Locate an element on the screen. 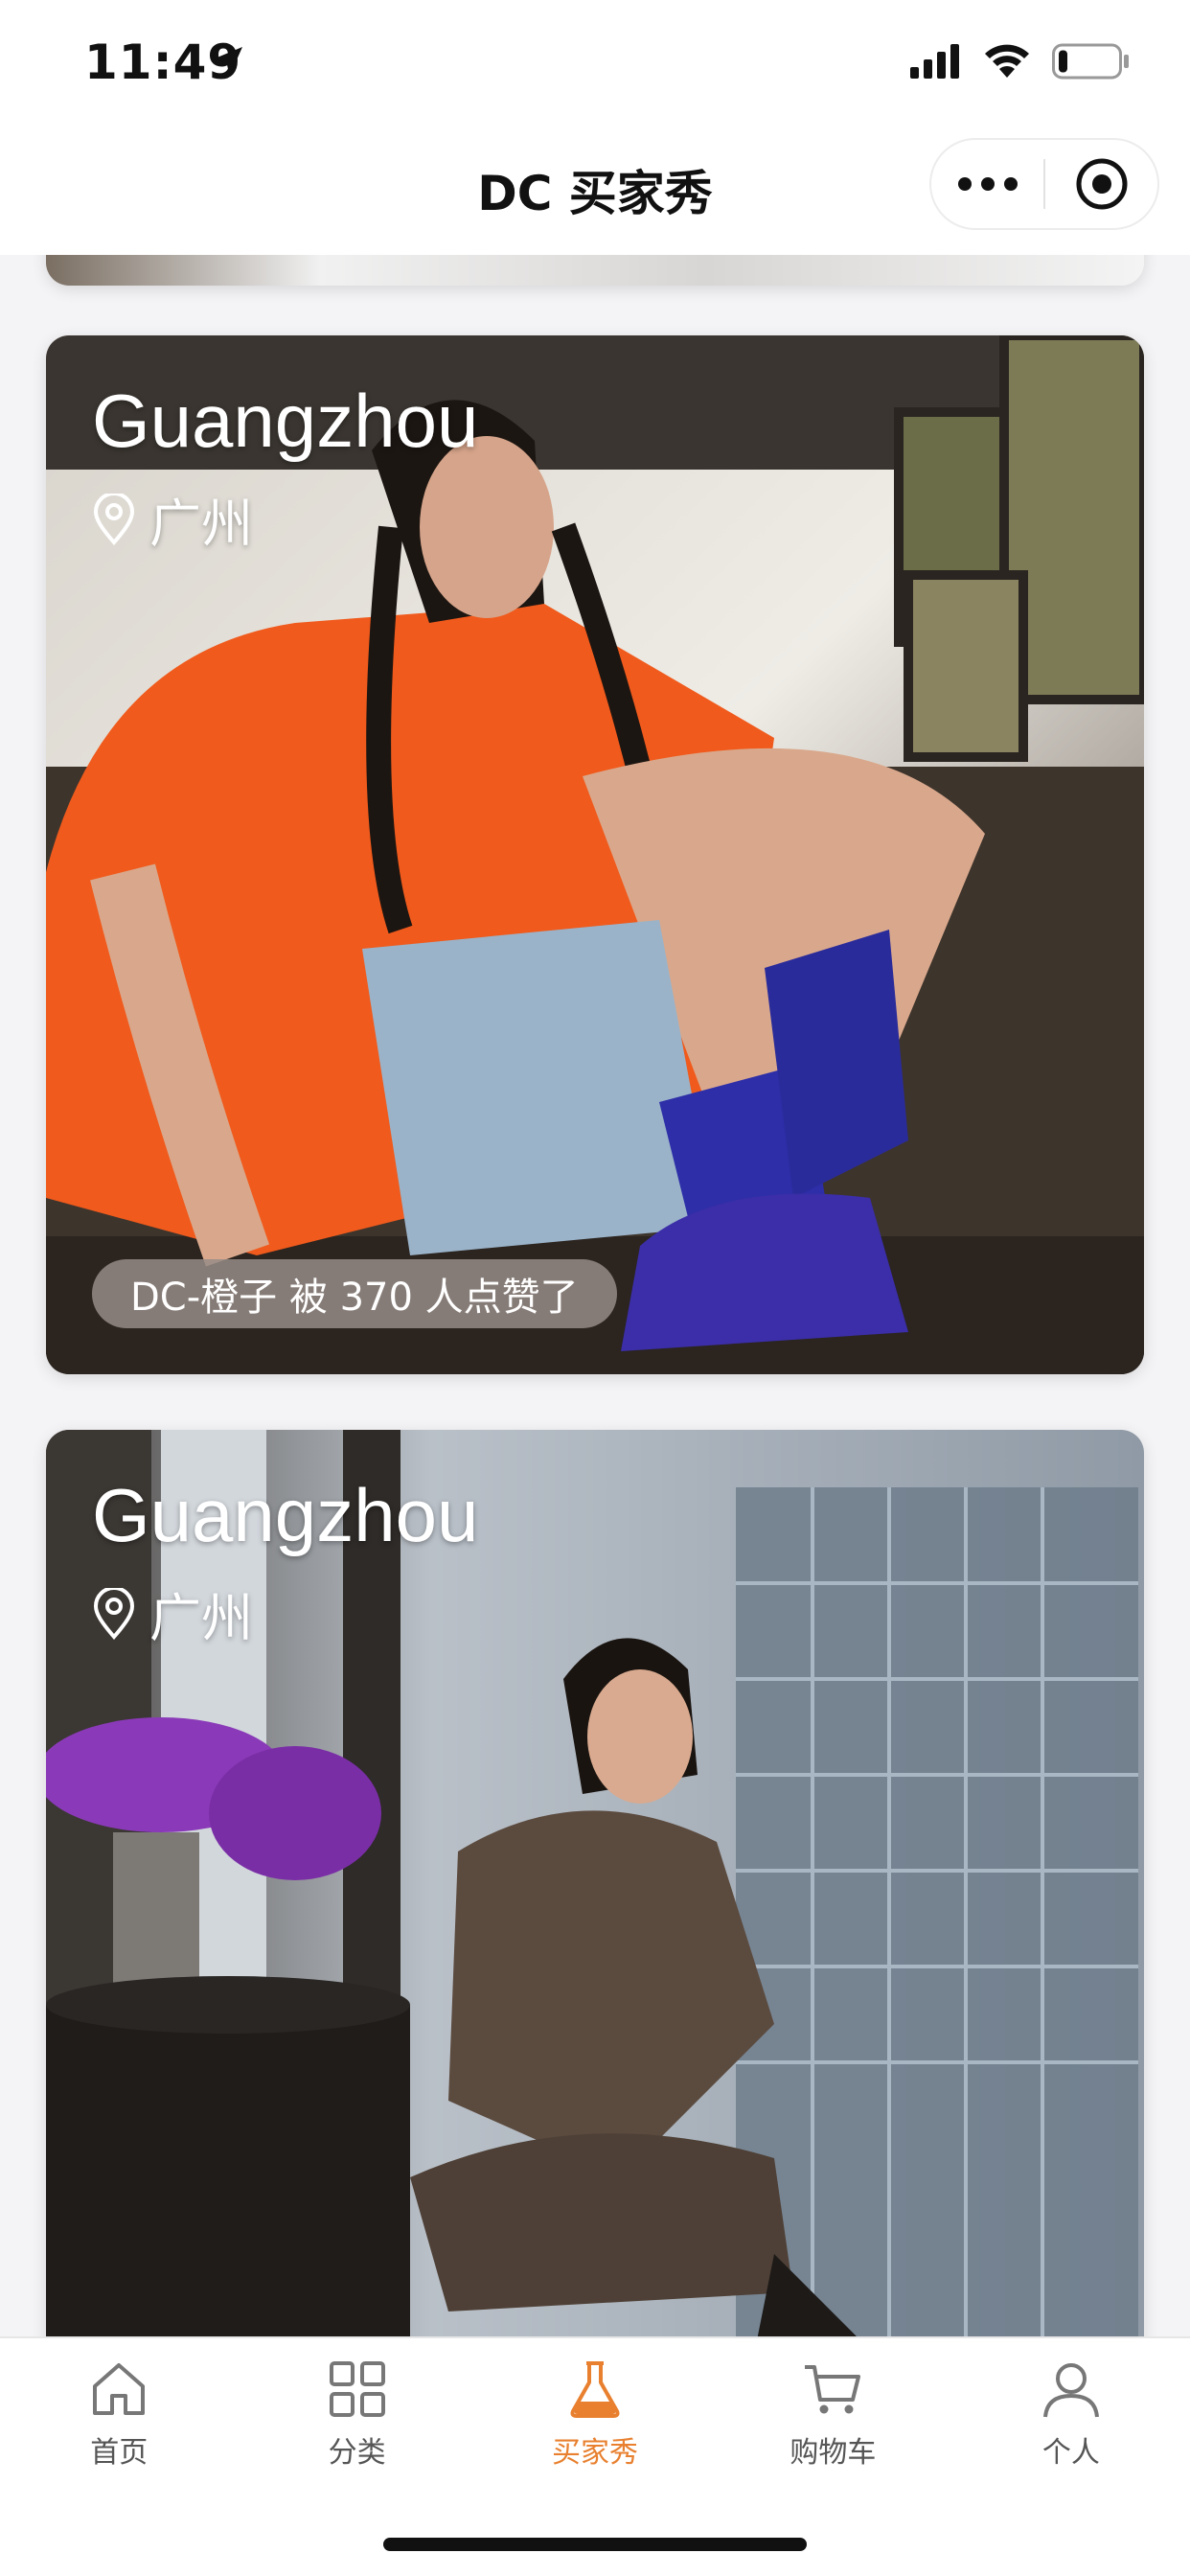  tab-cart: 购物车 is located at coordinates (833, 2410).